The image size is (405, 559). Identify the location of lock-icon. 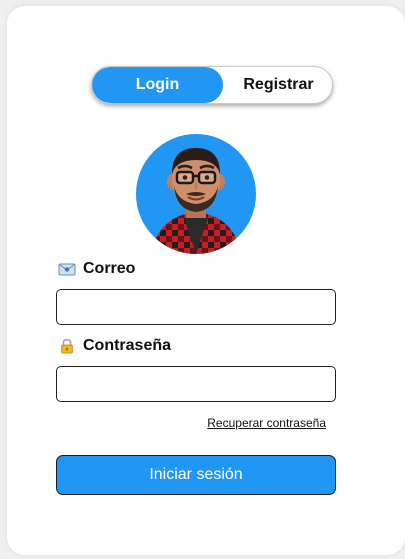
(67, 346).